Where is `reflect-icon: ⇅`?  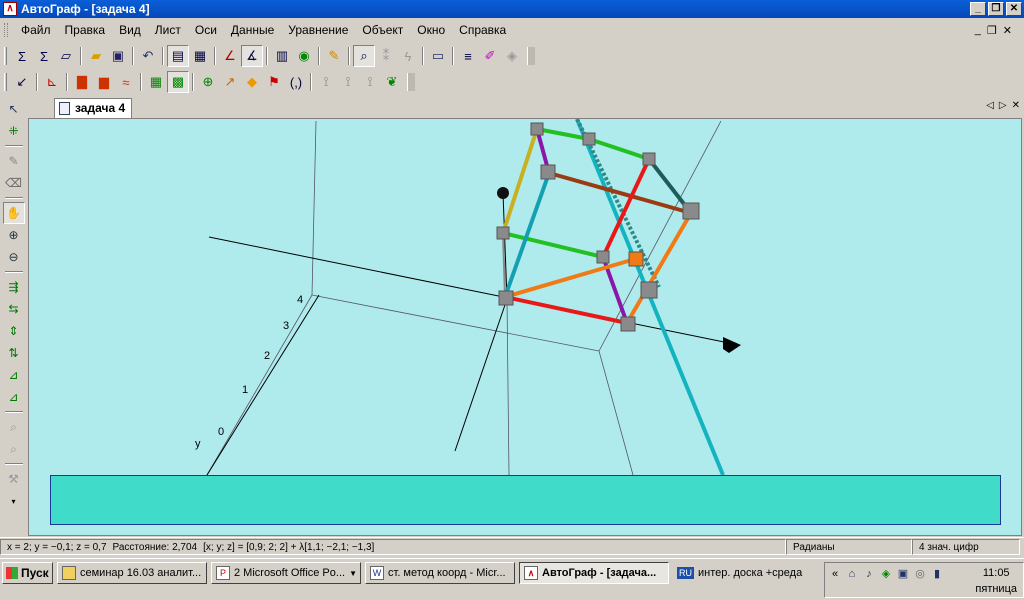
reflect-icon: ⇅ is located at coordinates (14, 353).